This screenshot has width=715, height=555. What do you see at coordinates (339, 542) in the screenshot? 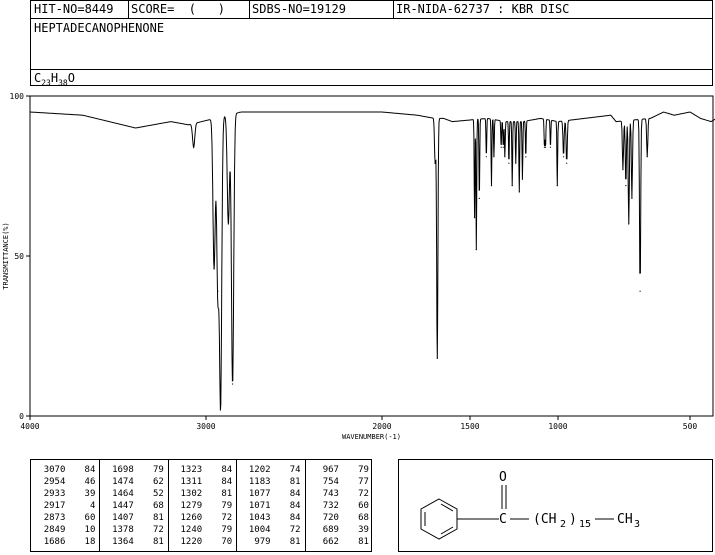
I see `peak-row: 662 81` at bounding box center [339, 542].